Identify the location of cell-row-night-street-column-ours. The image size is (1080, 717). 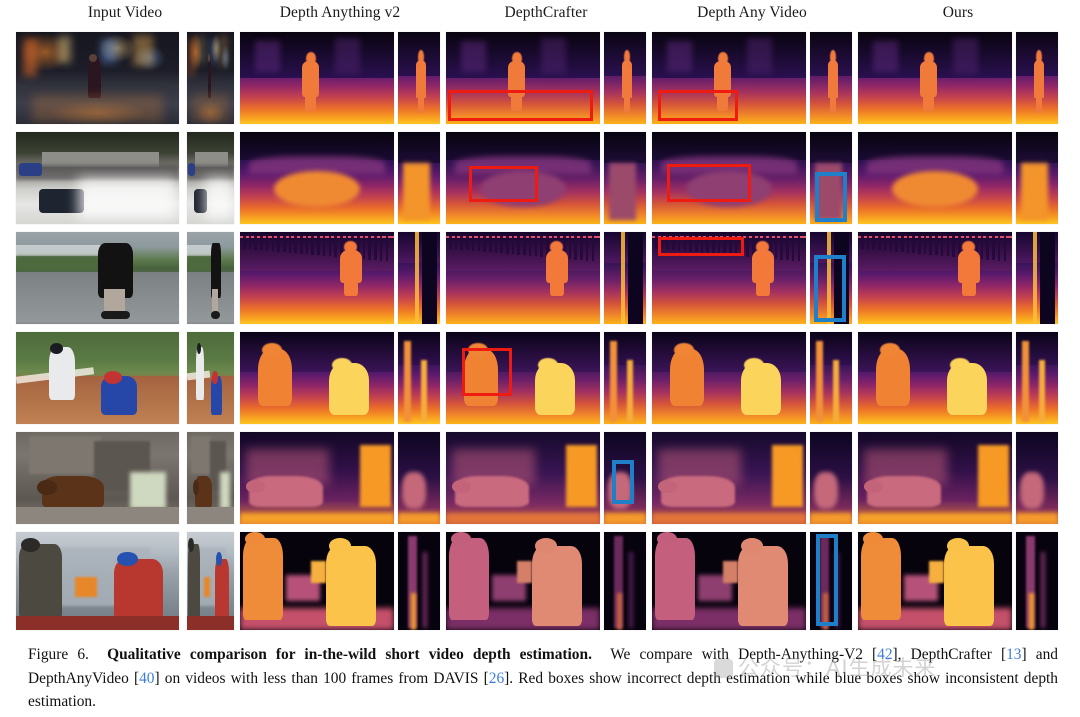
(958, 78).